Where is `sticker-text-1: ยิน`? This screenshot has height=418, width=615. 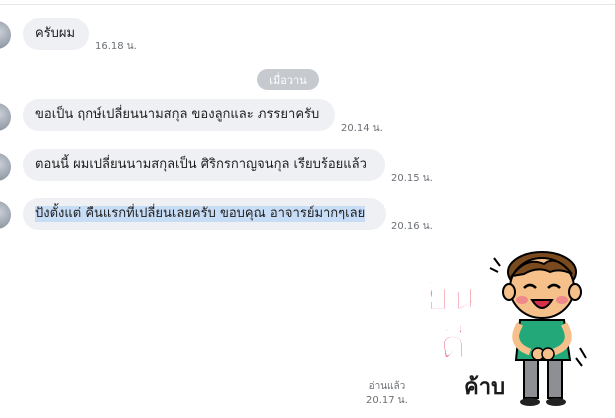 sticker-text-1: ยิน is located at coordinates (451, 297).